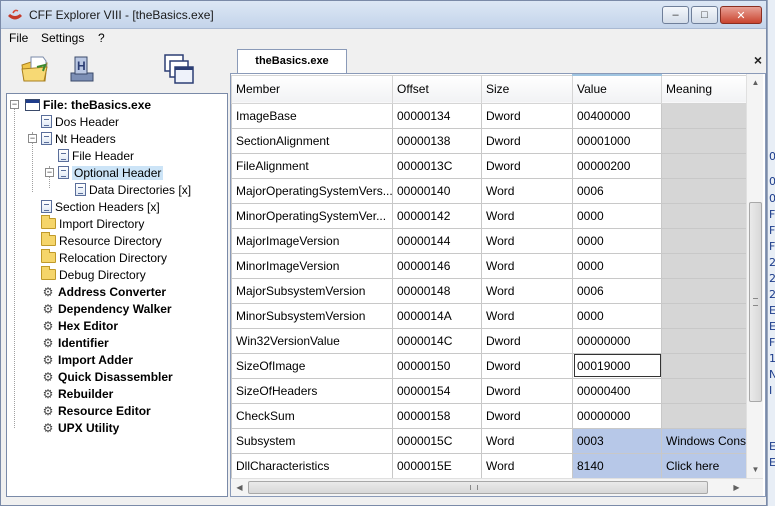 This screenshot has width=775, height=506. What do you see at coordinates (489, 115) in the screenshot?
I see `table-row: ImageBase 00000134 Dword 00400000` at bounding box center [489, 115].